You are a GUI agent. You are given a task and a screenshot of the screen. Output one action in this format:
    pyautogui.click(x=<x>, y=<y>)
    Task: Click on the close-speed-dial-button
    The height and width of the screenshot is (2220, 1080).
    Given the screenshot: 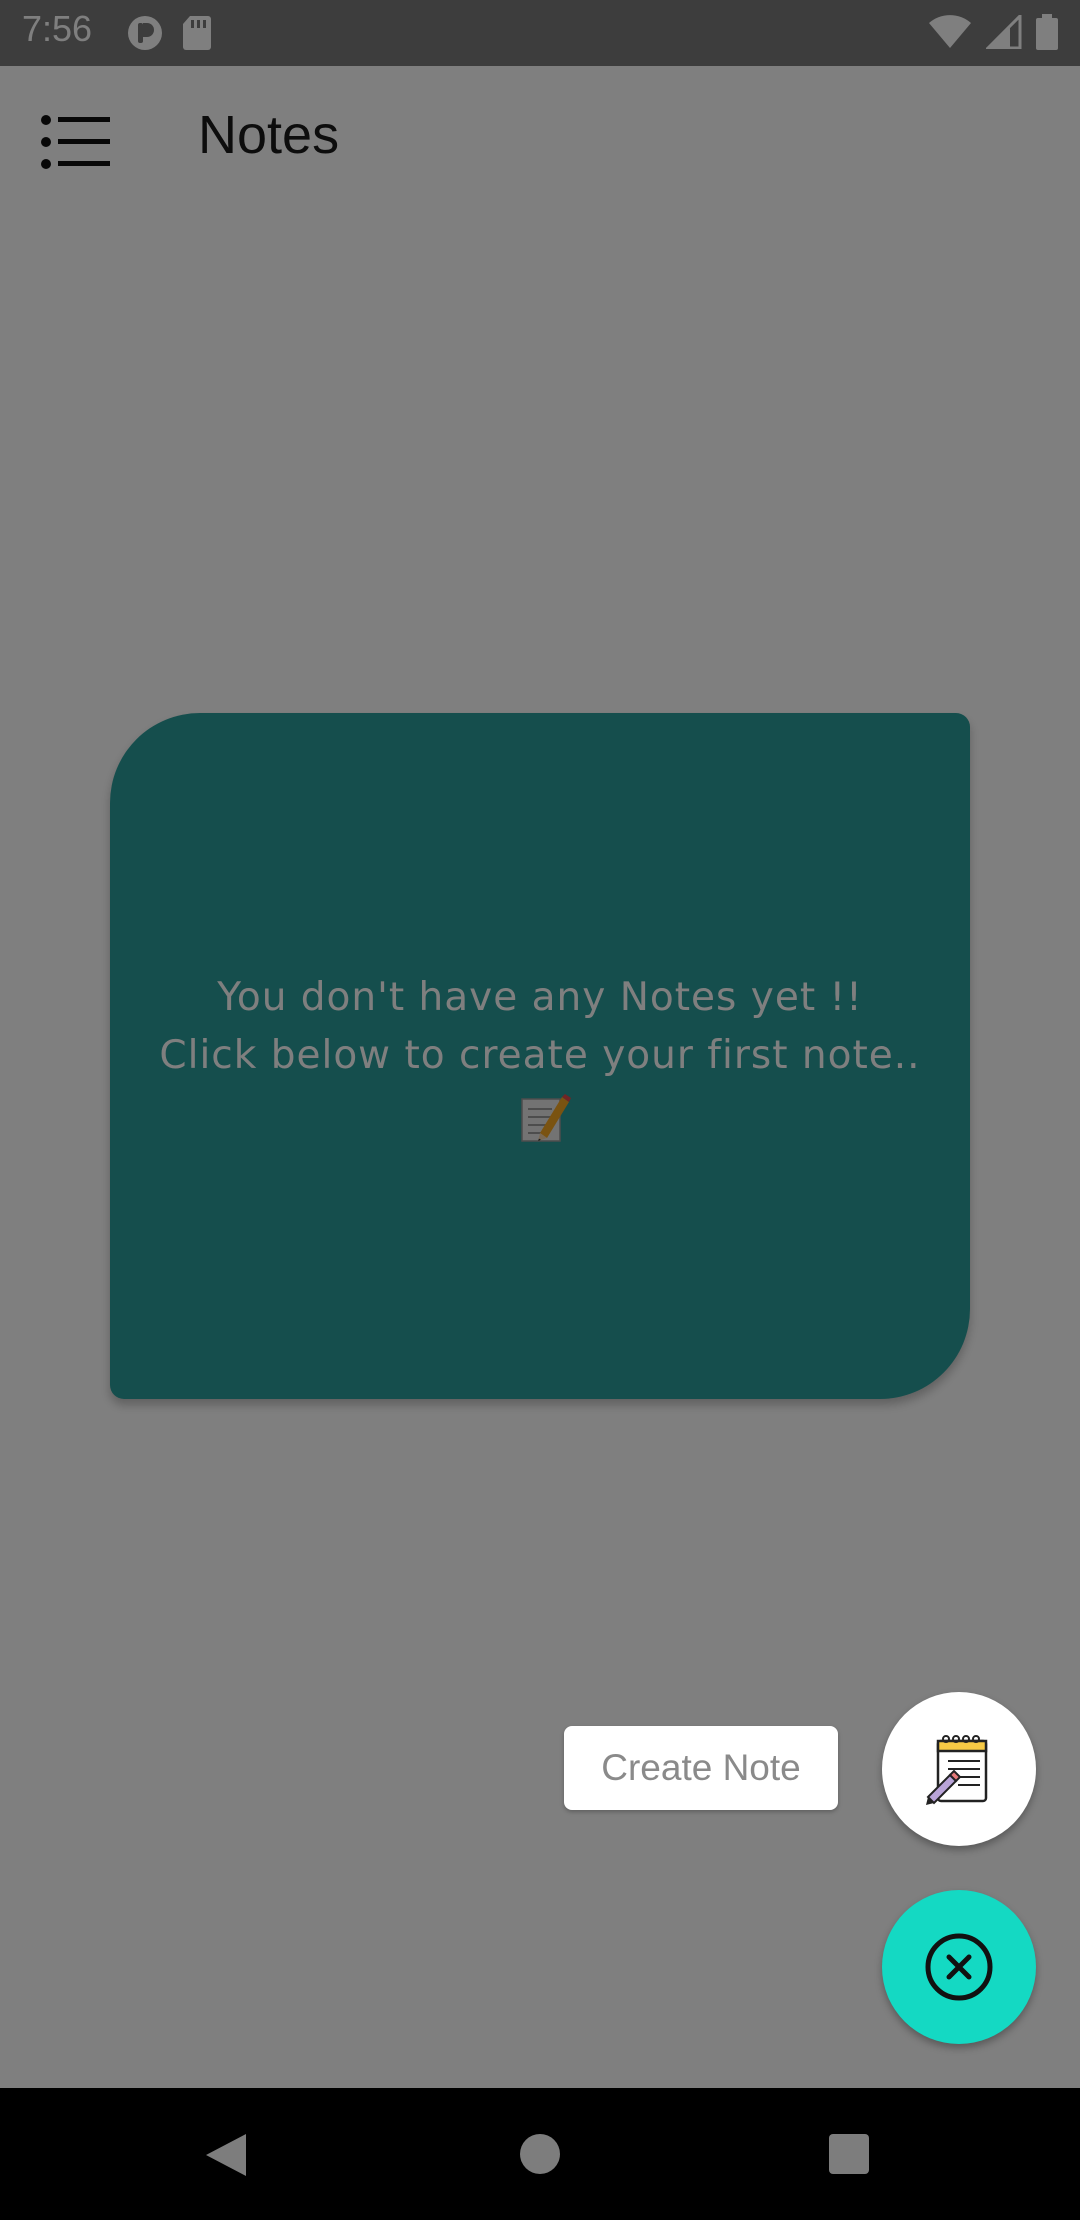 What is the action you would take?
    pyautogui.click(x=959, y=1967)
    